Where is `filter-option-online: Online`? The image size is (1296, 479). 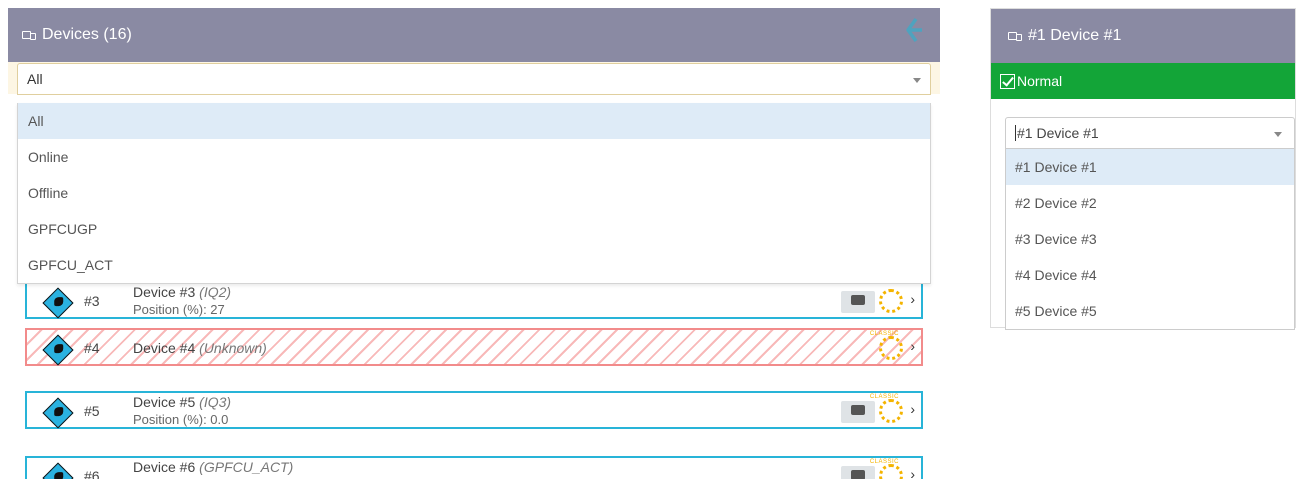
filter-option-online: Online is located at coordinates (474, 157).